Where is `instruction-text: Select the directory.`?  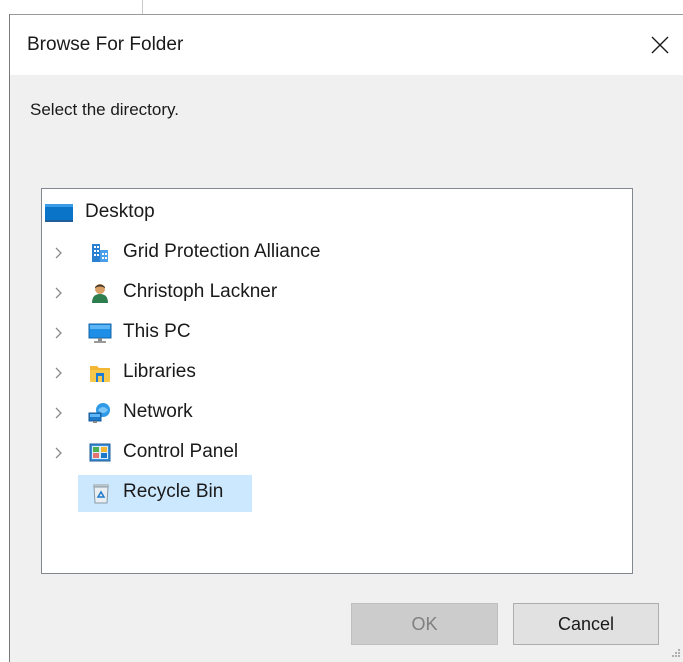 instruction-text: Select the directory. is located at coordinates (104, 109).